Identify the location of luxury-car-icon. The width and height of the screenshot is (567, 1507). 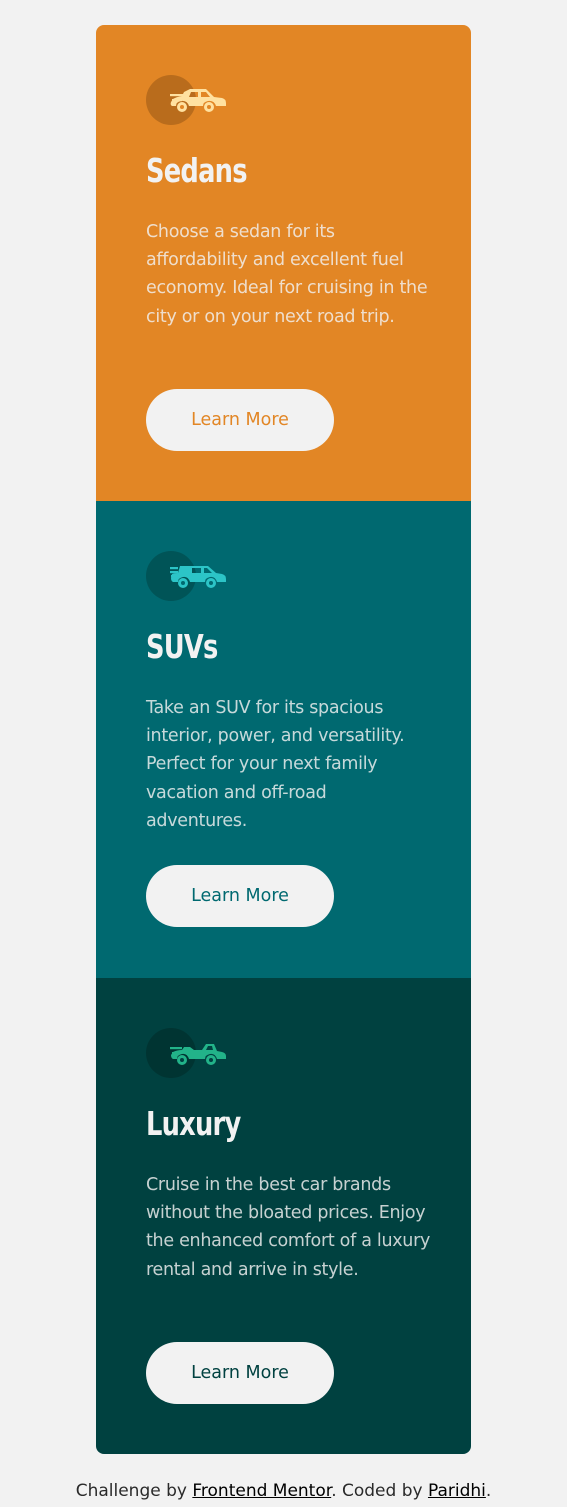
(186, 1053).